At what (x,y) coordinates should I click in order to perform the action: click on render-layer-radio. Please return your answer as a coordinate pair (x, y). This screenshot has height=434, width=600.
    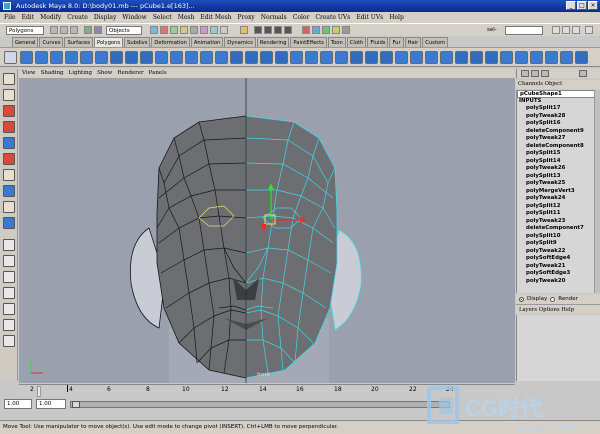
    Looking at the image, I should click on (553, 299).